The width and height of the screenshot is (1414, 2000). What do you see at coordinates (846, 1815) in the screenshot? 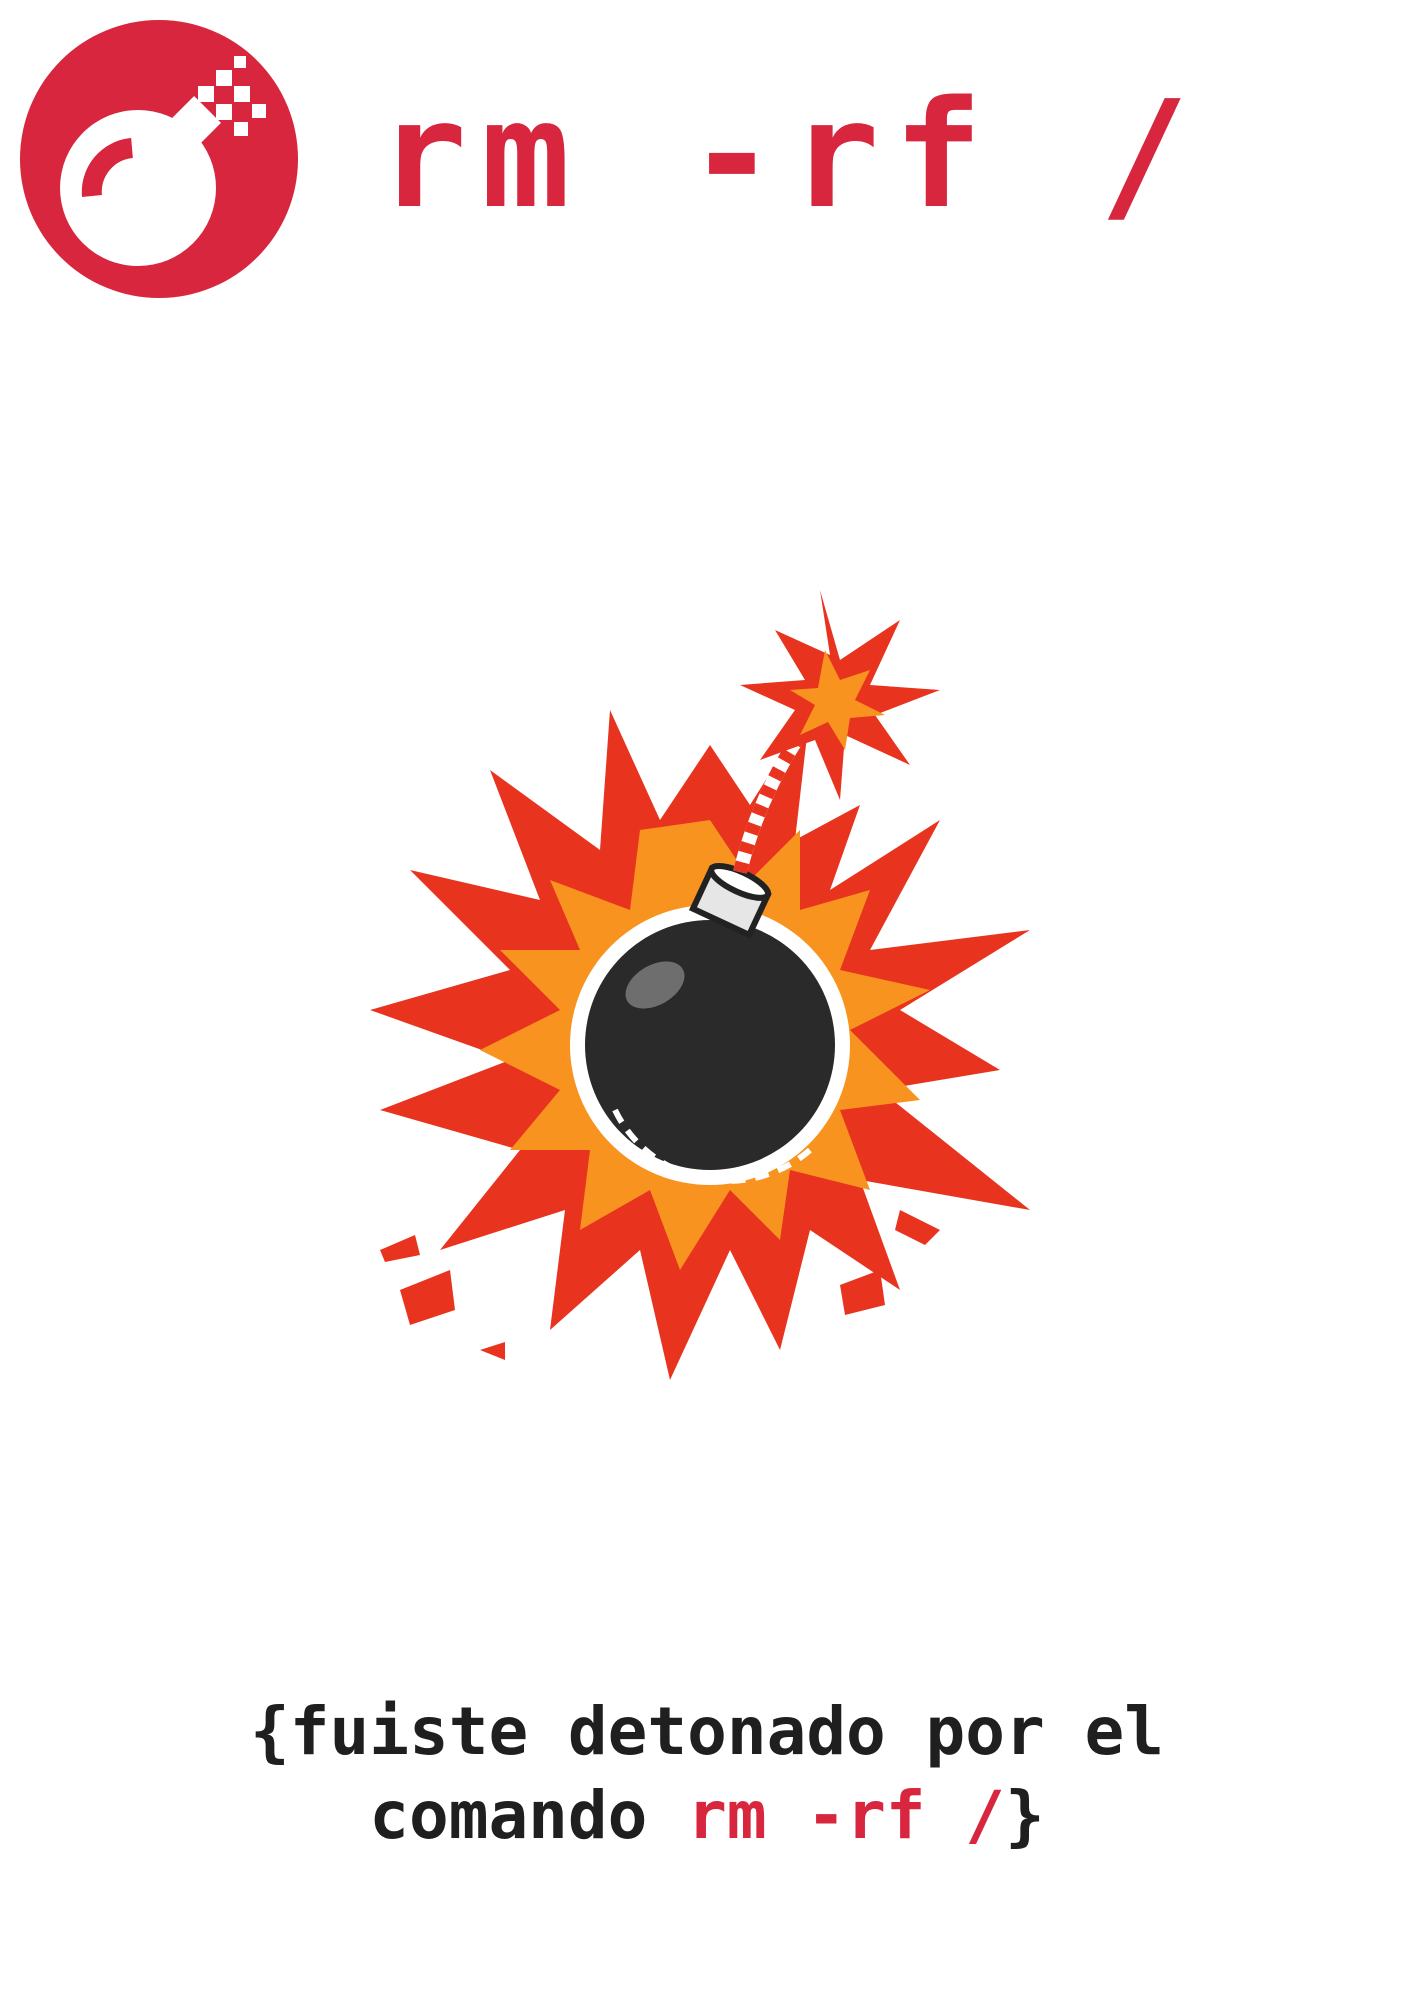
I see `caption-command: rm -rf /` at bounding box center [846, 1815].